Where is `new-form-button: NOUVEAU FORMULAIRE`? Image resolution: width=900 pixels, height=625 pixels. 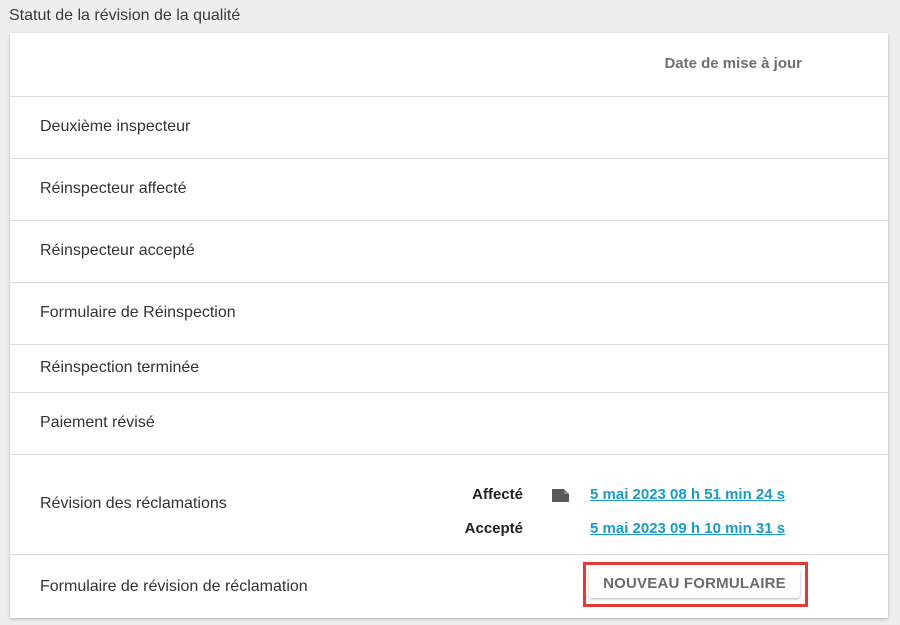 new-form-button: NOUVEAU FORMULAIRE is located at coordinates (694, 583).